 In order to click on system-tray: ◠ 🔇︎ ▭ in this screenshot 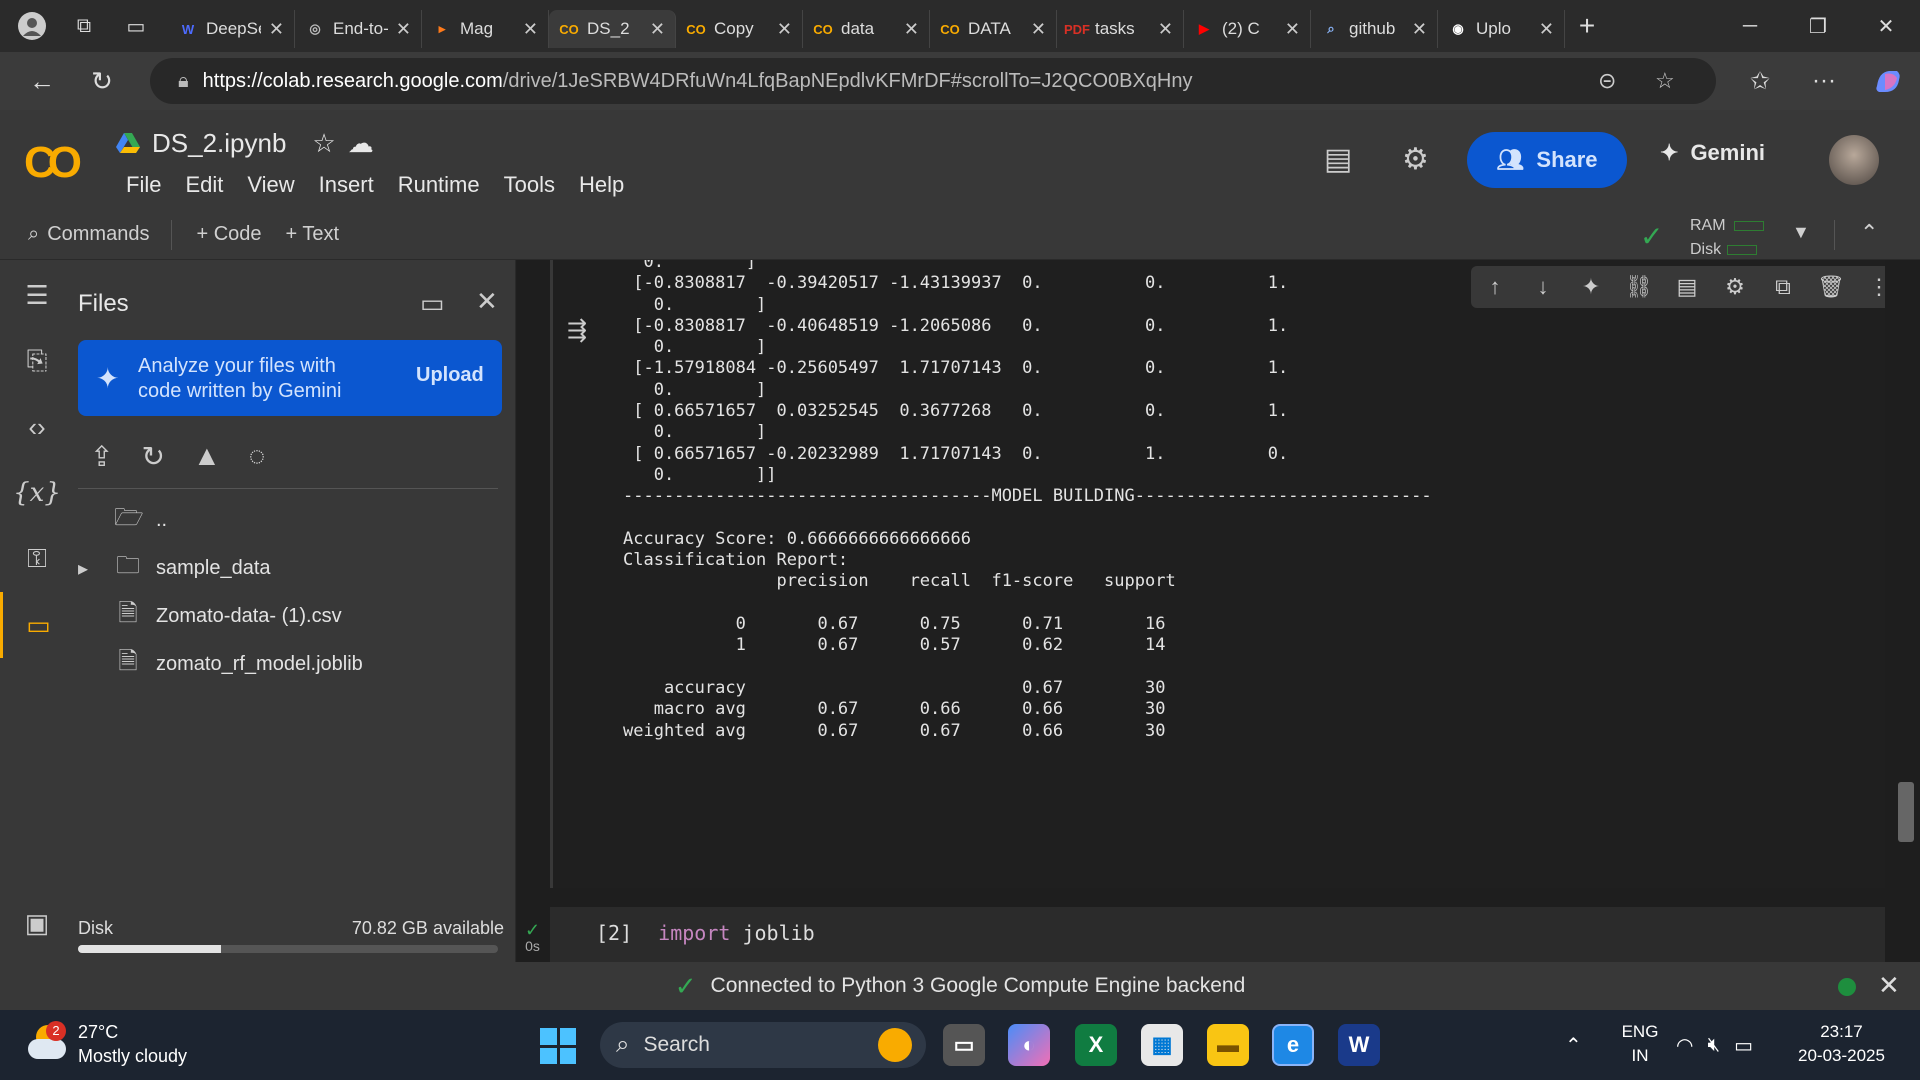, I will do `click(1714, 1045)`.